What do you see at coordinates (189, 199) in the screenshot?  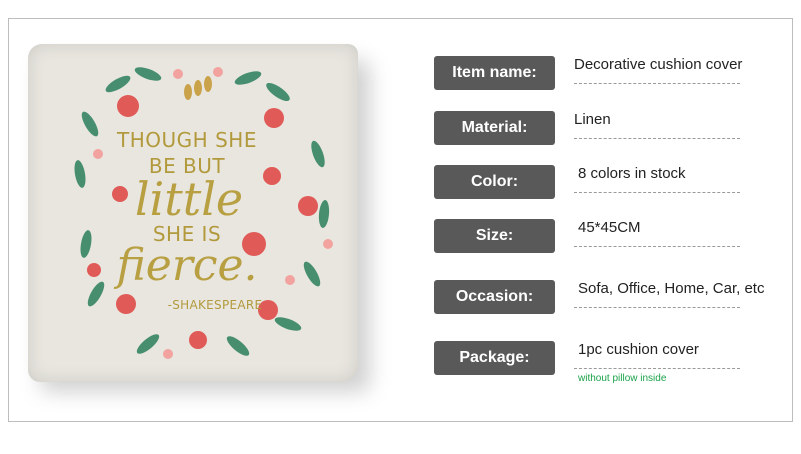 I see `quote-line: little` at bounding box center [189, 199].